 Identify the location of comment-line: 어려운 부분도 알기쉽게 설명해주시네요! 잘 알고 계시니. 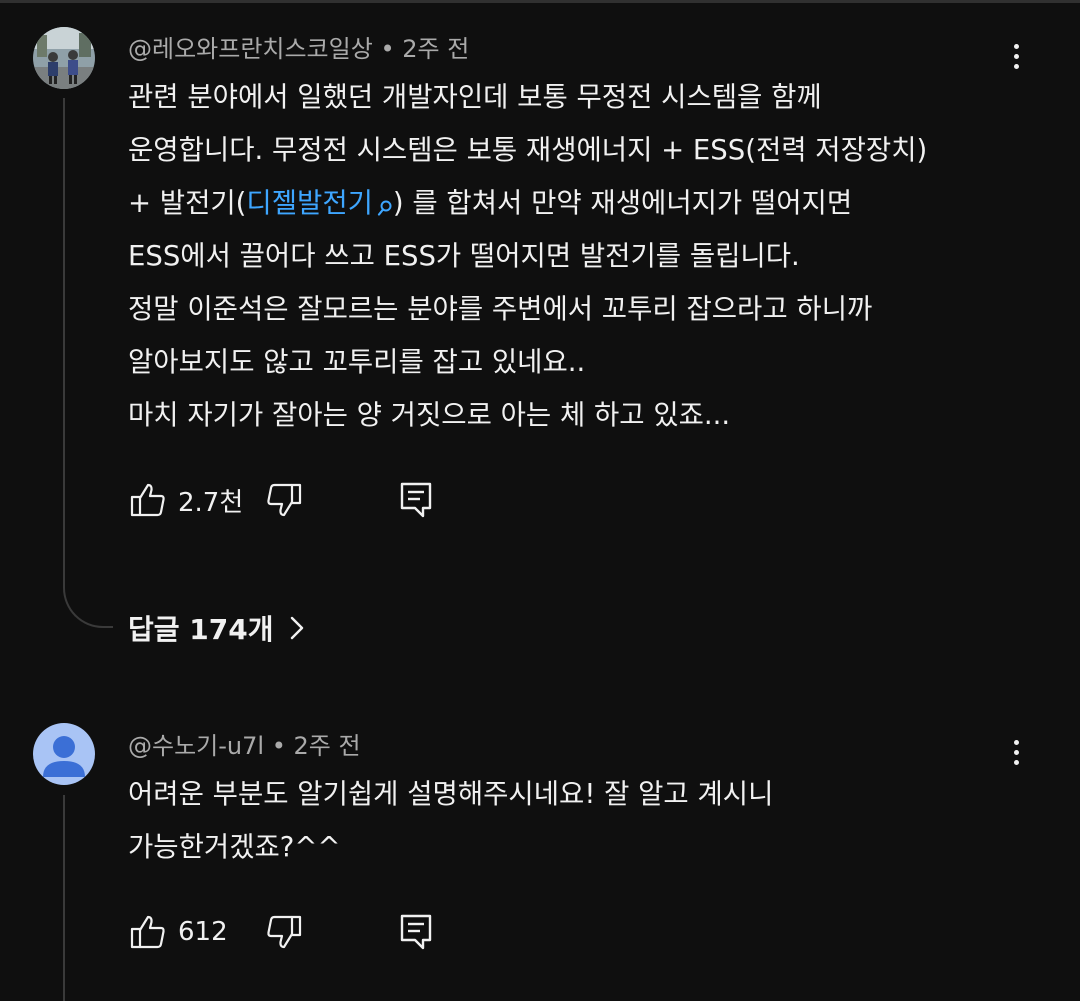
(451, 794).